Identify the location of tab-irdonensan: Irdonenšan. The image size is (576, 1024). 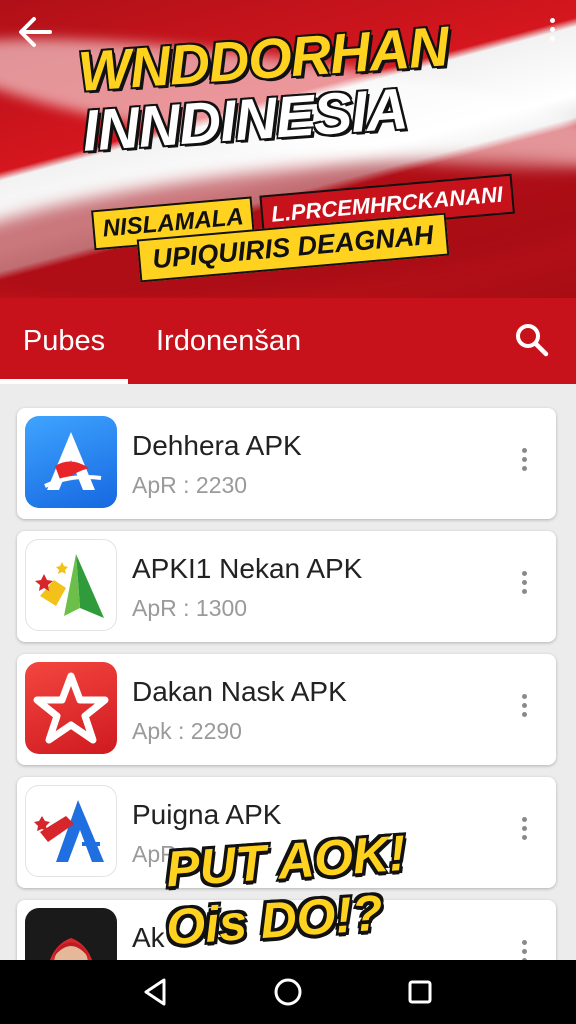
(228, 341).